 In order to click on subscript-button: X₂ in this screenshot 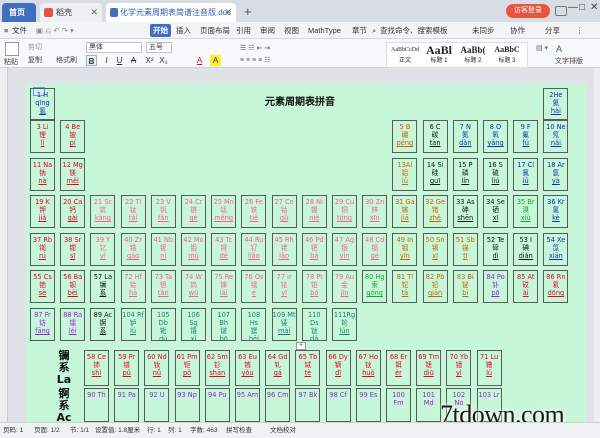, I will do `click(163, 60)`.